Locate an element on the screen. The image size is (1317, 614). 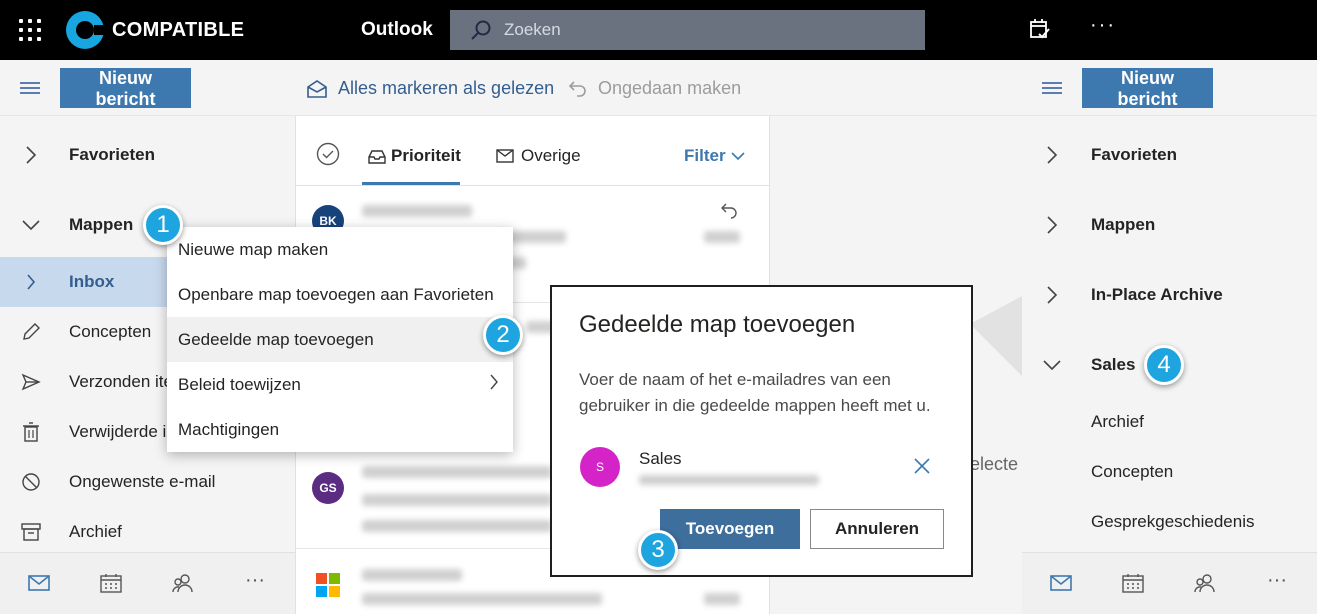
menu-item-new-folder: Nieuwe map maken is located at coordinates (340, 249).